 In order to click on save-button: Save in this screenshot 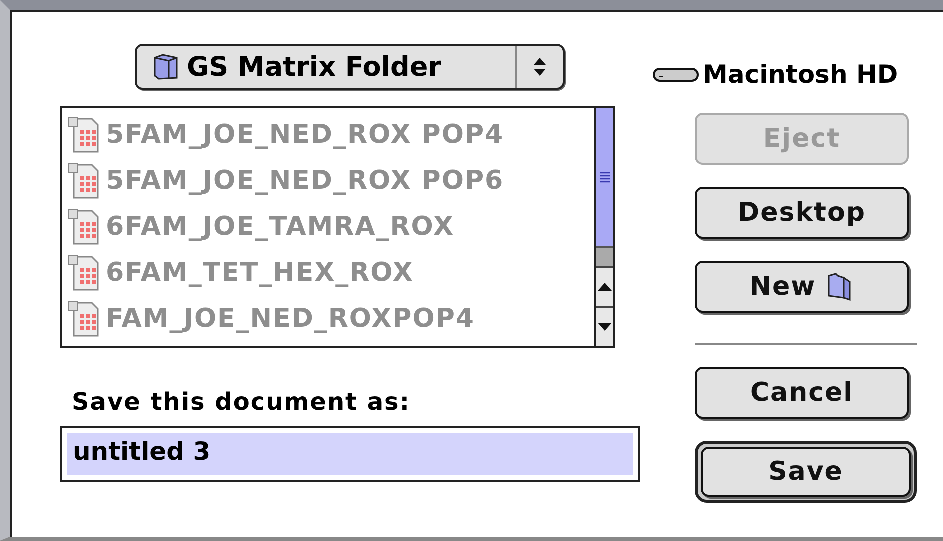, I will do `click(806, 472)`.